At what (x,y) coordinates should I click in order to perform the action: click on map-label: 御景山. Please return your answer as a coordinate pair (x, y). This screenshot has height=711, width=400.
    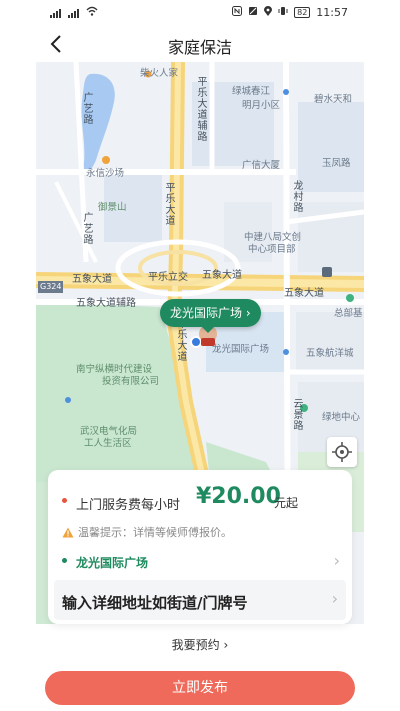
    Looking at the image, I should click on (112, 207).